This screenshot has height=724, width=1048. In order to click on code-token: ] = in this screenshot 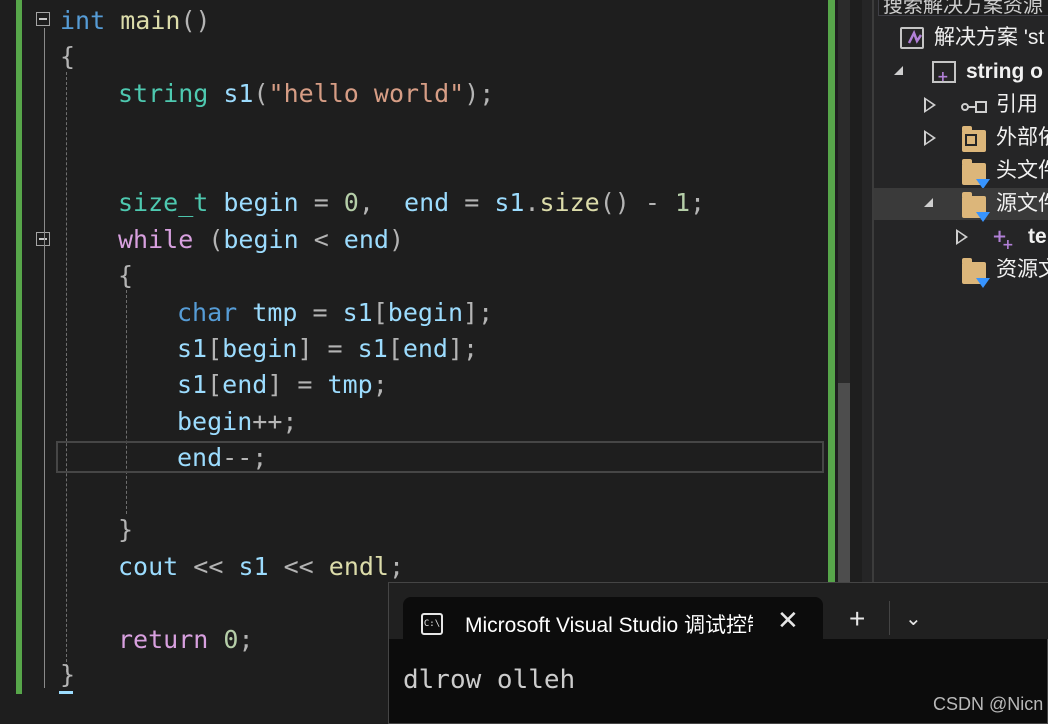, I will do `click(297, 384)`.